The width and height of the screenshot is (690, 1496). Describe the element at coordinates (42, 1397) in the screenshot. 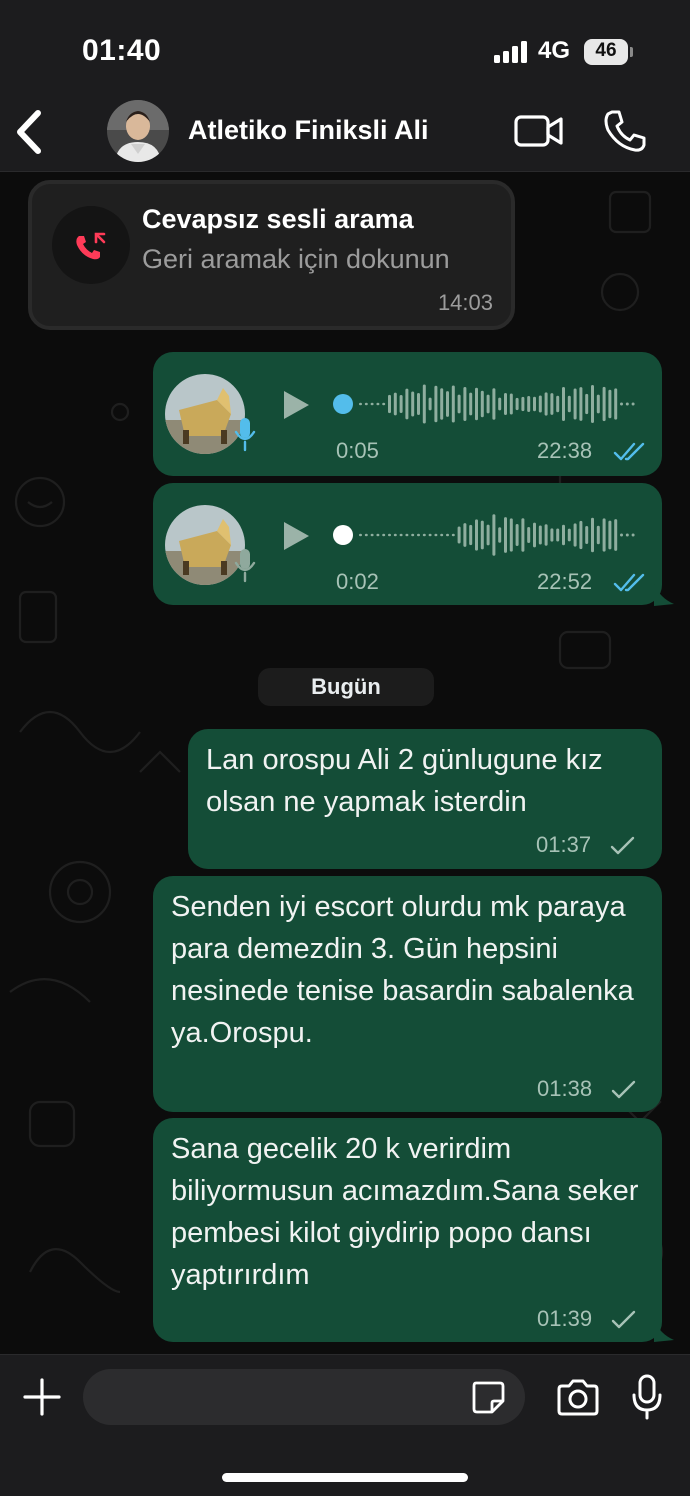

I see `attach-button` at that location.